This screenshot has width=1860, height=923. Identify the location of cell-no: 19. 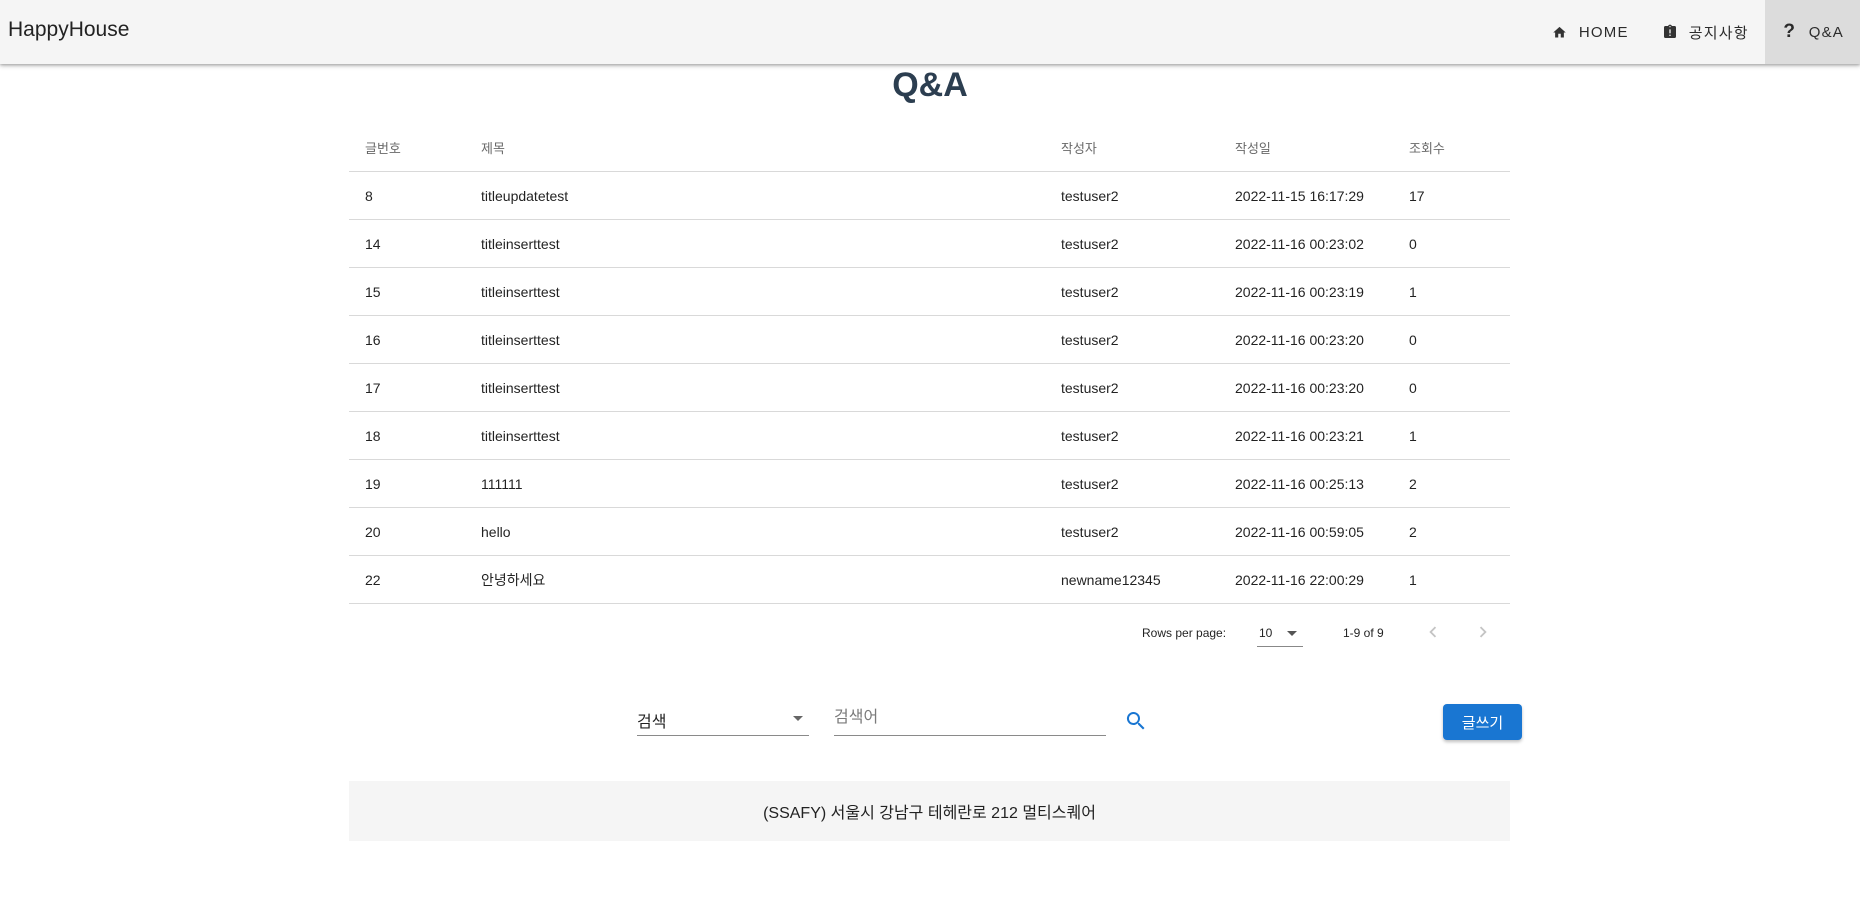
(407, 483).